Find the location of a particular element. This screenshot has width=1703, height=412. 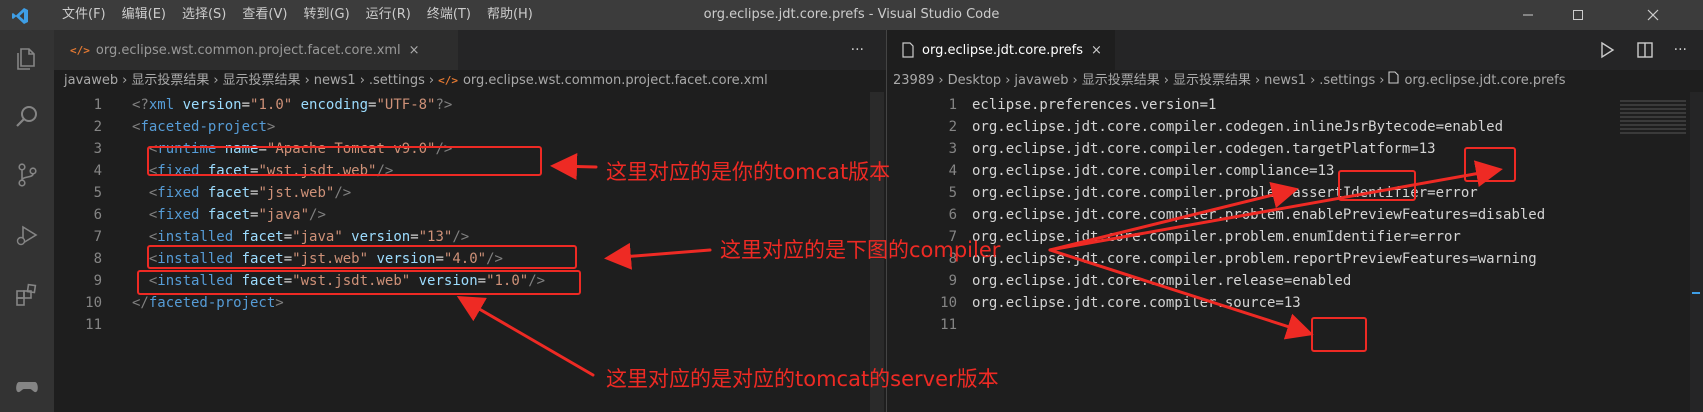

menu-item: 终端(T) is located at coordinates (449, 15).